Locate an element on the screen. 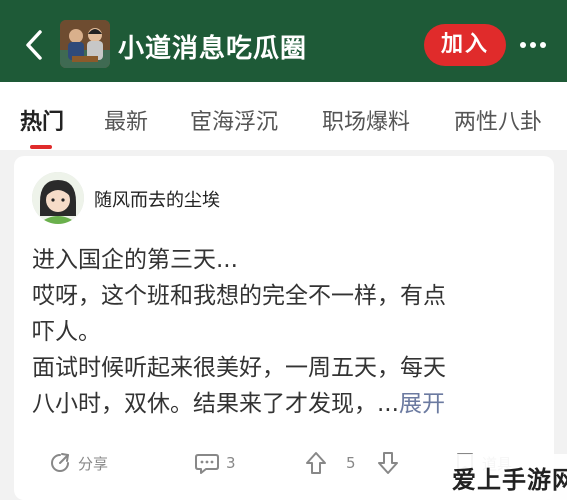 This screenshot has width=567, height=500. more-button is located at coordinates (533, 45).